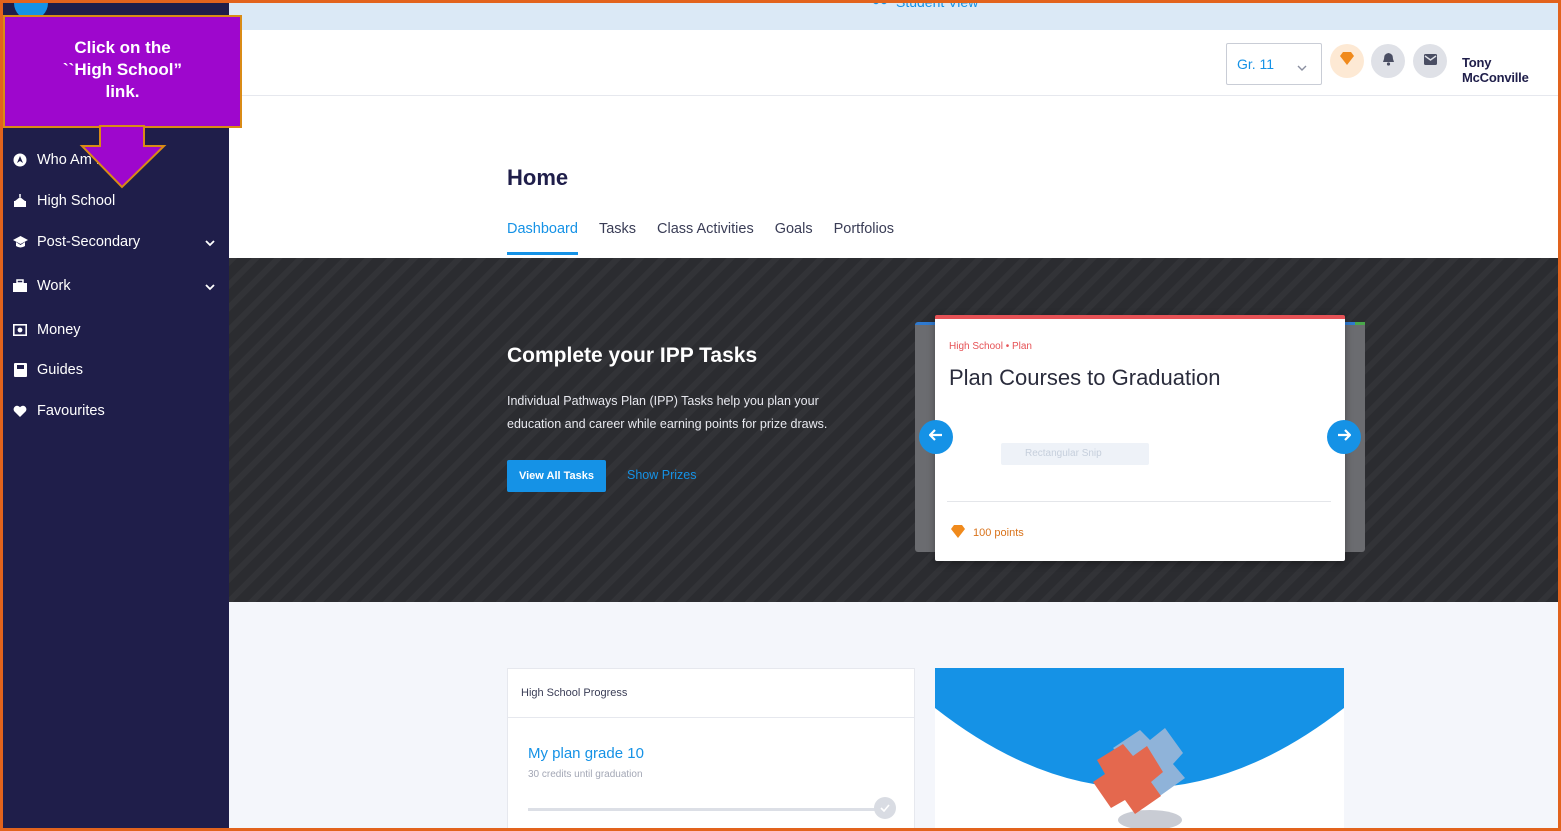  What do you see at coordinates (1256, 64) in the screenshot?
I see `grade-value: Gr. 11` at bounding box center [1256, 64].